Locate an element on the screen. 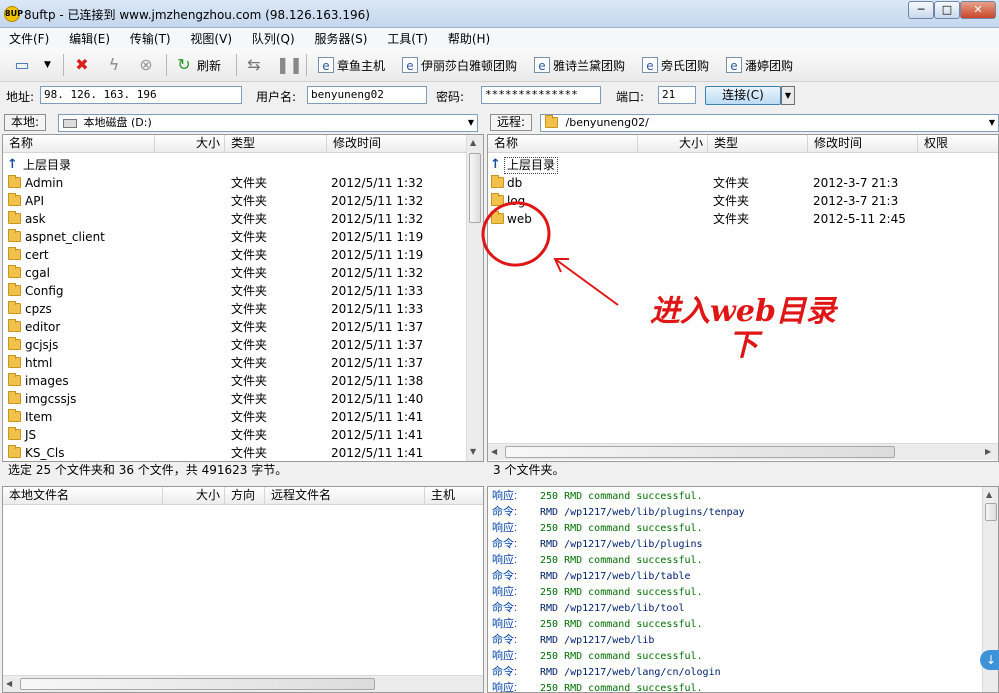  menu-help: 帮助(H) is located at coordinates (468, 38).